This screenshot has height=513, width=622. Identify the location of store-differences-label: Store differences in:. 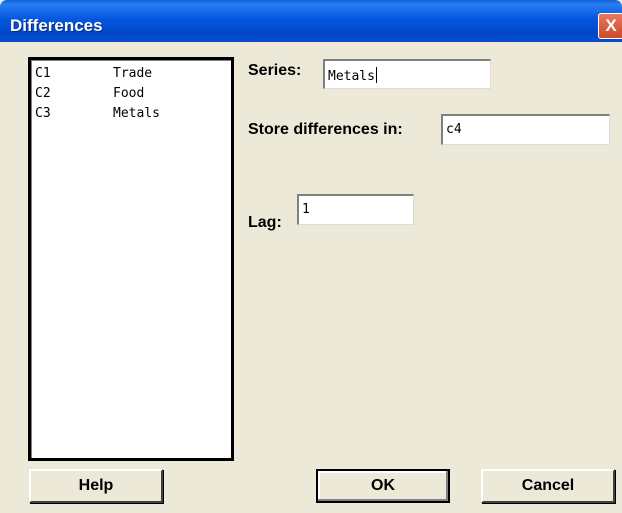
(325, 129).